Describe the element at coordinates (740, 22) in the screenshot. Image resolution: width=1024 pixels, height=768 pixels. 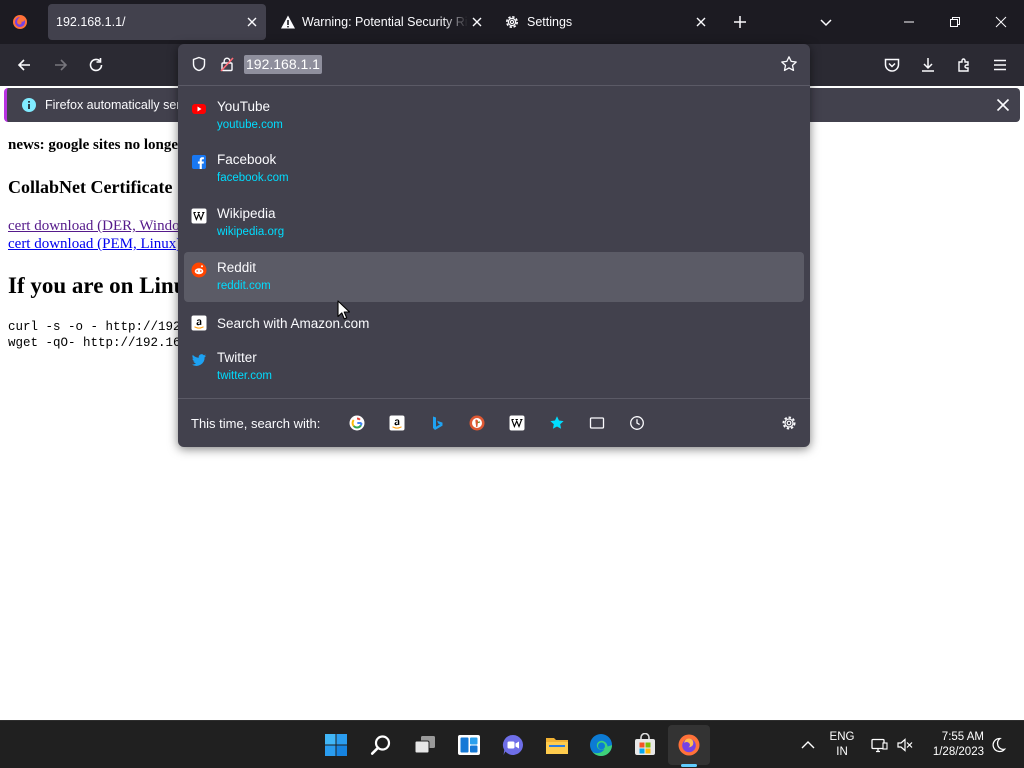
I see `new-tab-icon` at that location.